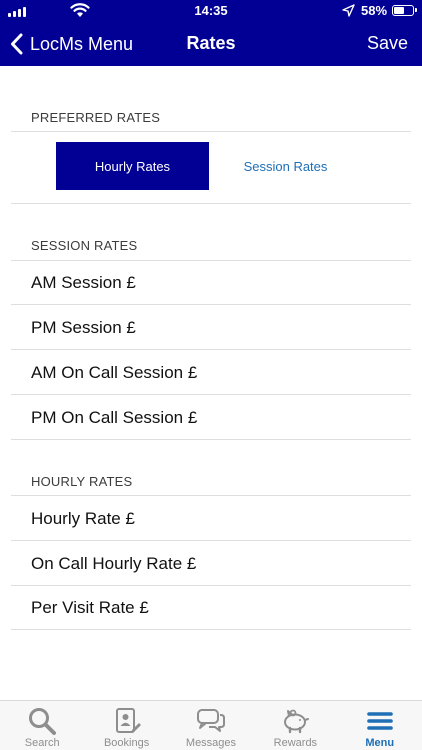 The height and width of the screenshot is (750, 422). I want to click on menu-icon, so click(379, 721).